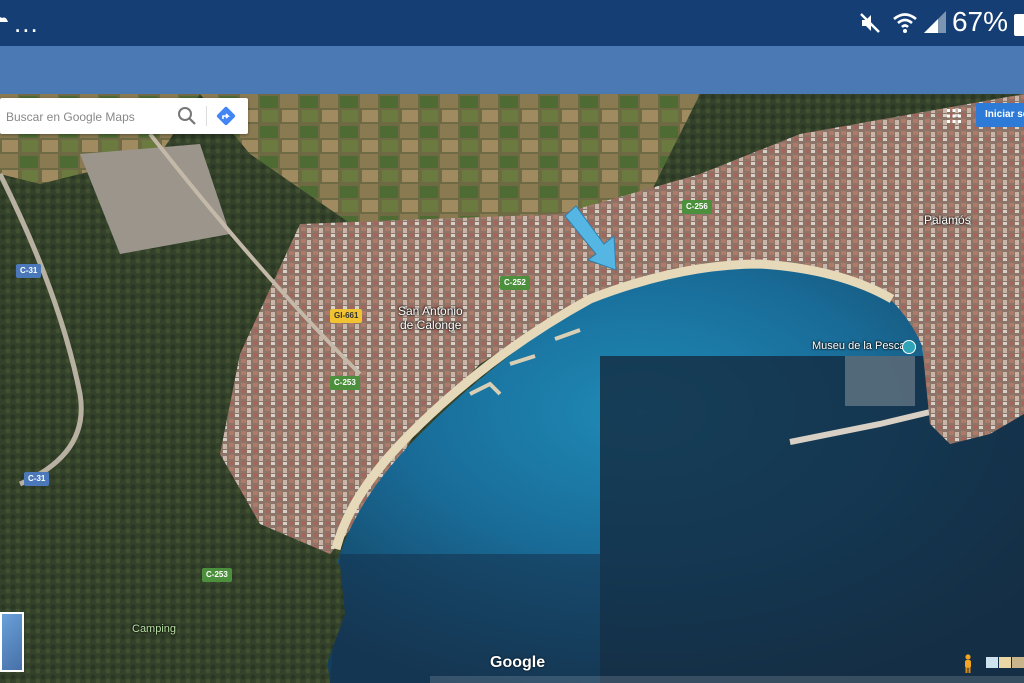 The image size is (1024, 683). What do you see at coordinates (430, 311) in the screenshot?
I see `place-label: San Antonio` at bounding box center [430, 311].